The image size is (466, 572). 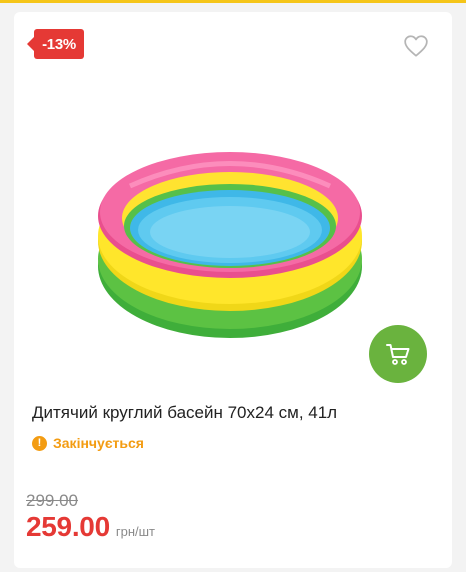 What do you see at coordinates (39, 443) in the screenshot?
I see `warning-icon: !` at bounding box center [39, 443].